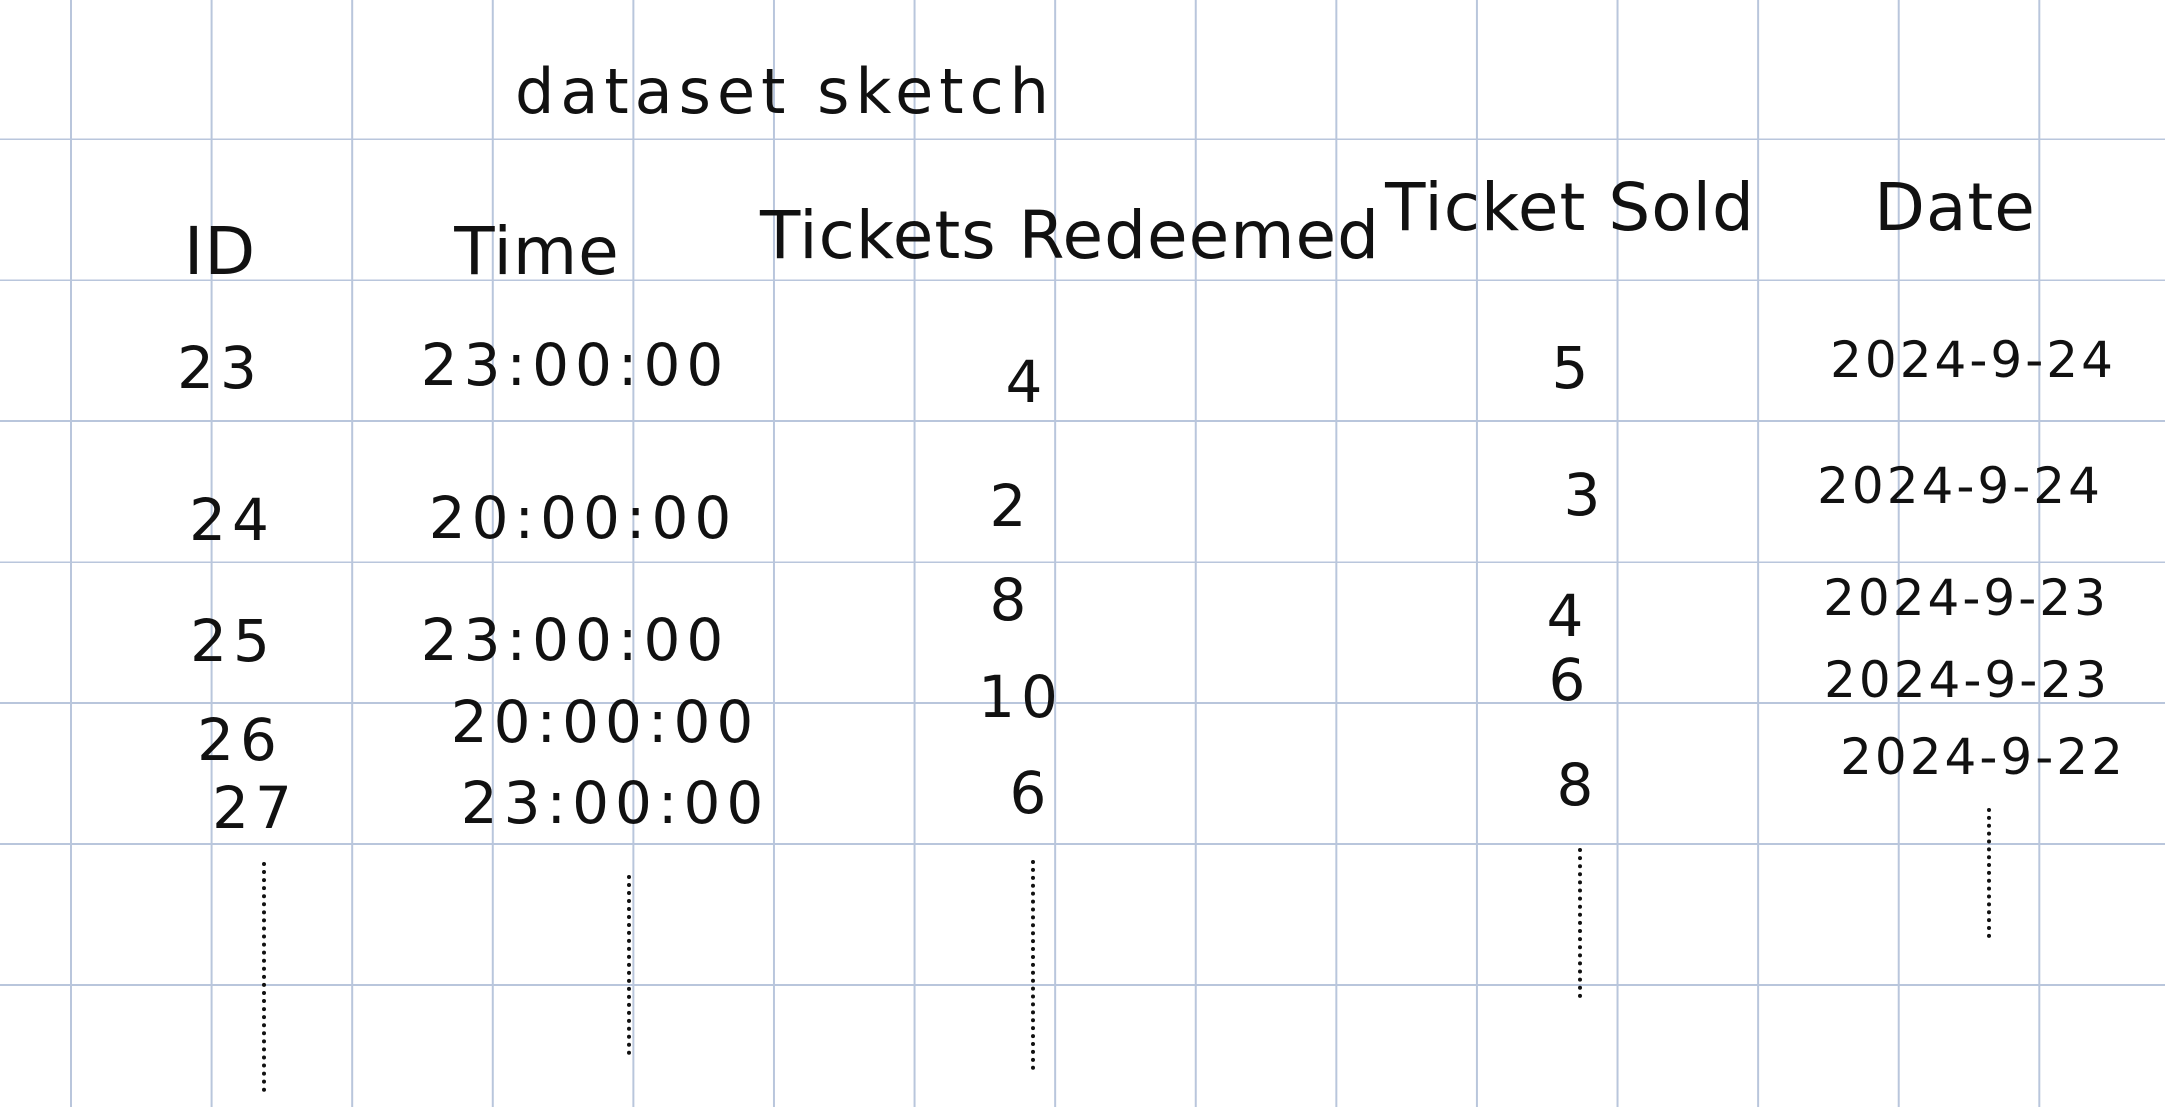  I want to click on table-cell: 2024-9-22, so click(1983, 757).